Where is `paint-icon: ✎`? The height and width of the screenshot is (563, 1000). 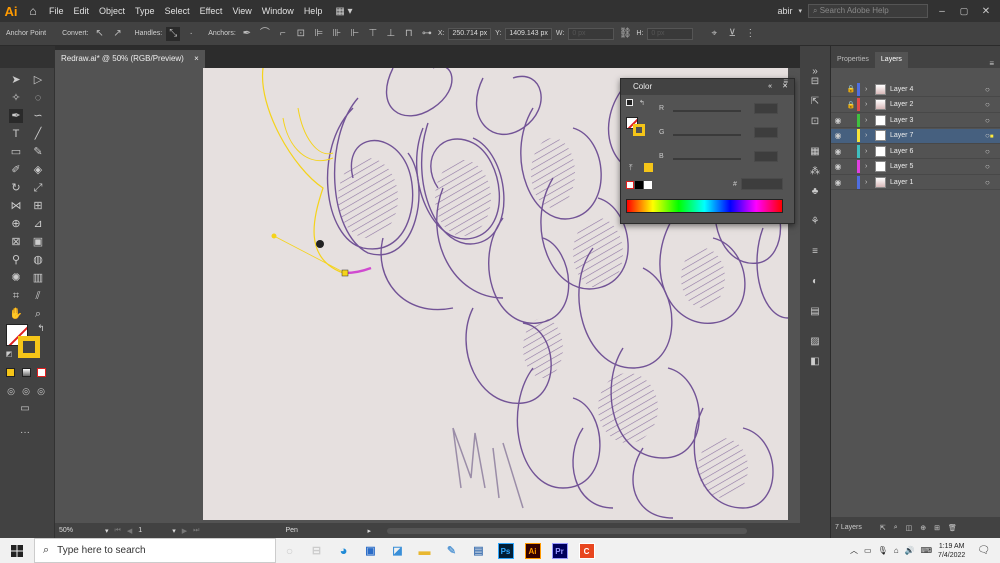 paint-icon: ✎ is located at coordinates (451, 550).